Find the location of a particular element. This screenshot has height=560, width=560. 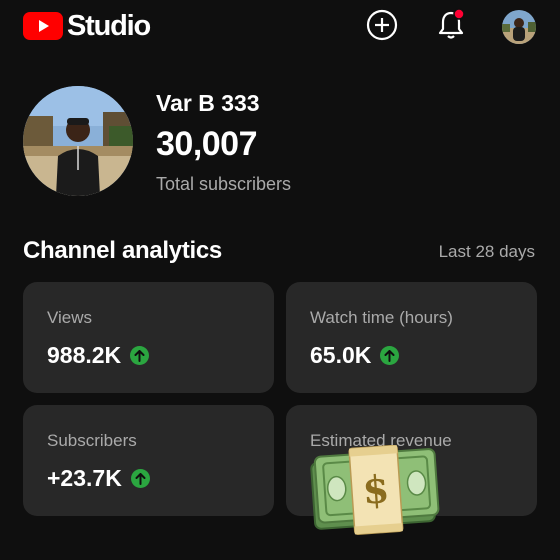

subscribers-card: Subscribers +23.7K is located at coordinates (148, 460).